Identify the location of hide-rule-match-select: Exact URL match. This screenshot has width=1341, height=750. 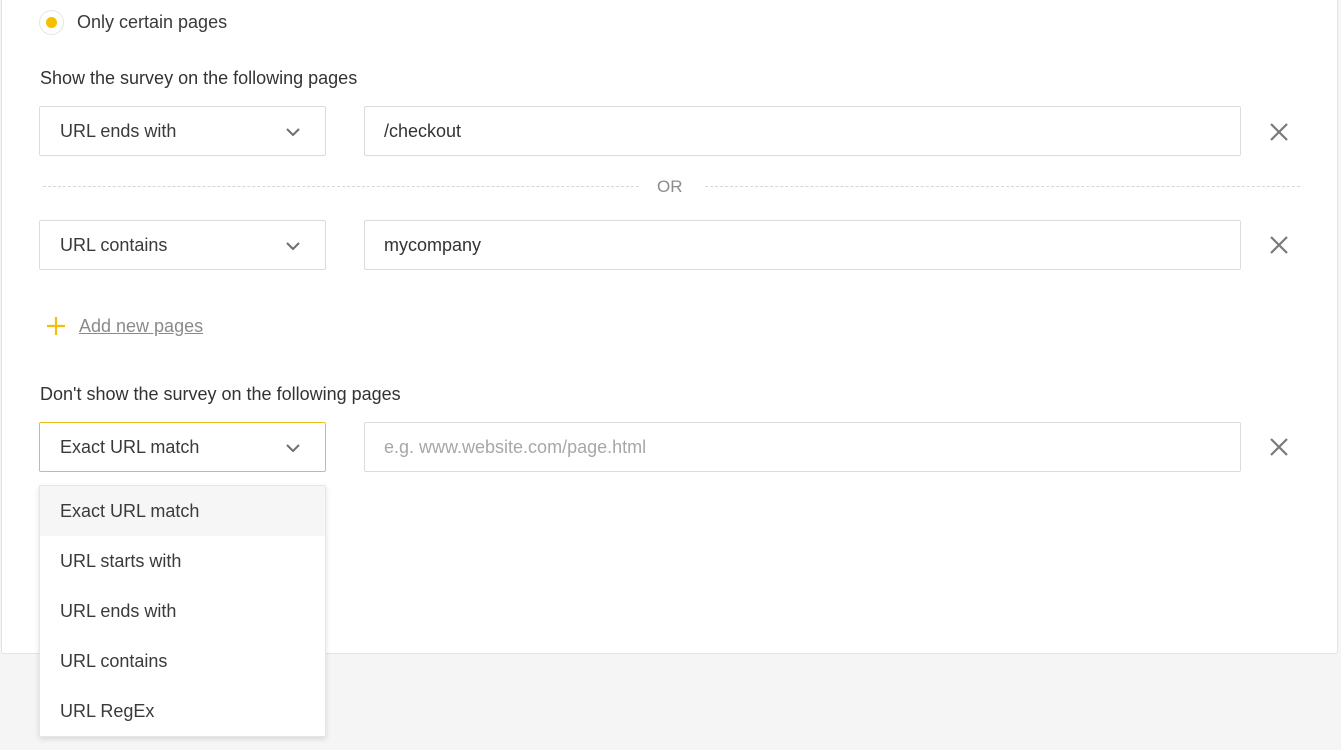
(182, 447).